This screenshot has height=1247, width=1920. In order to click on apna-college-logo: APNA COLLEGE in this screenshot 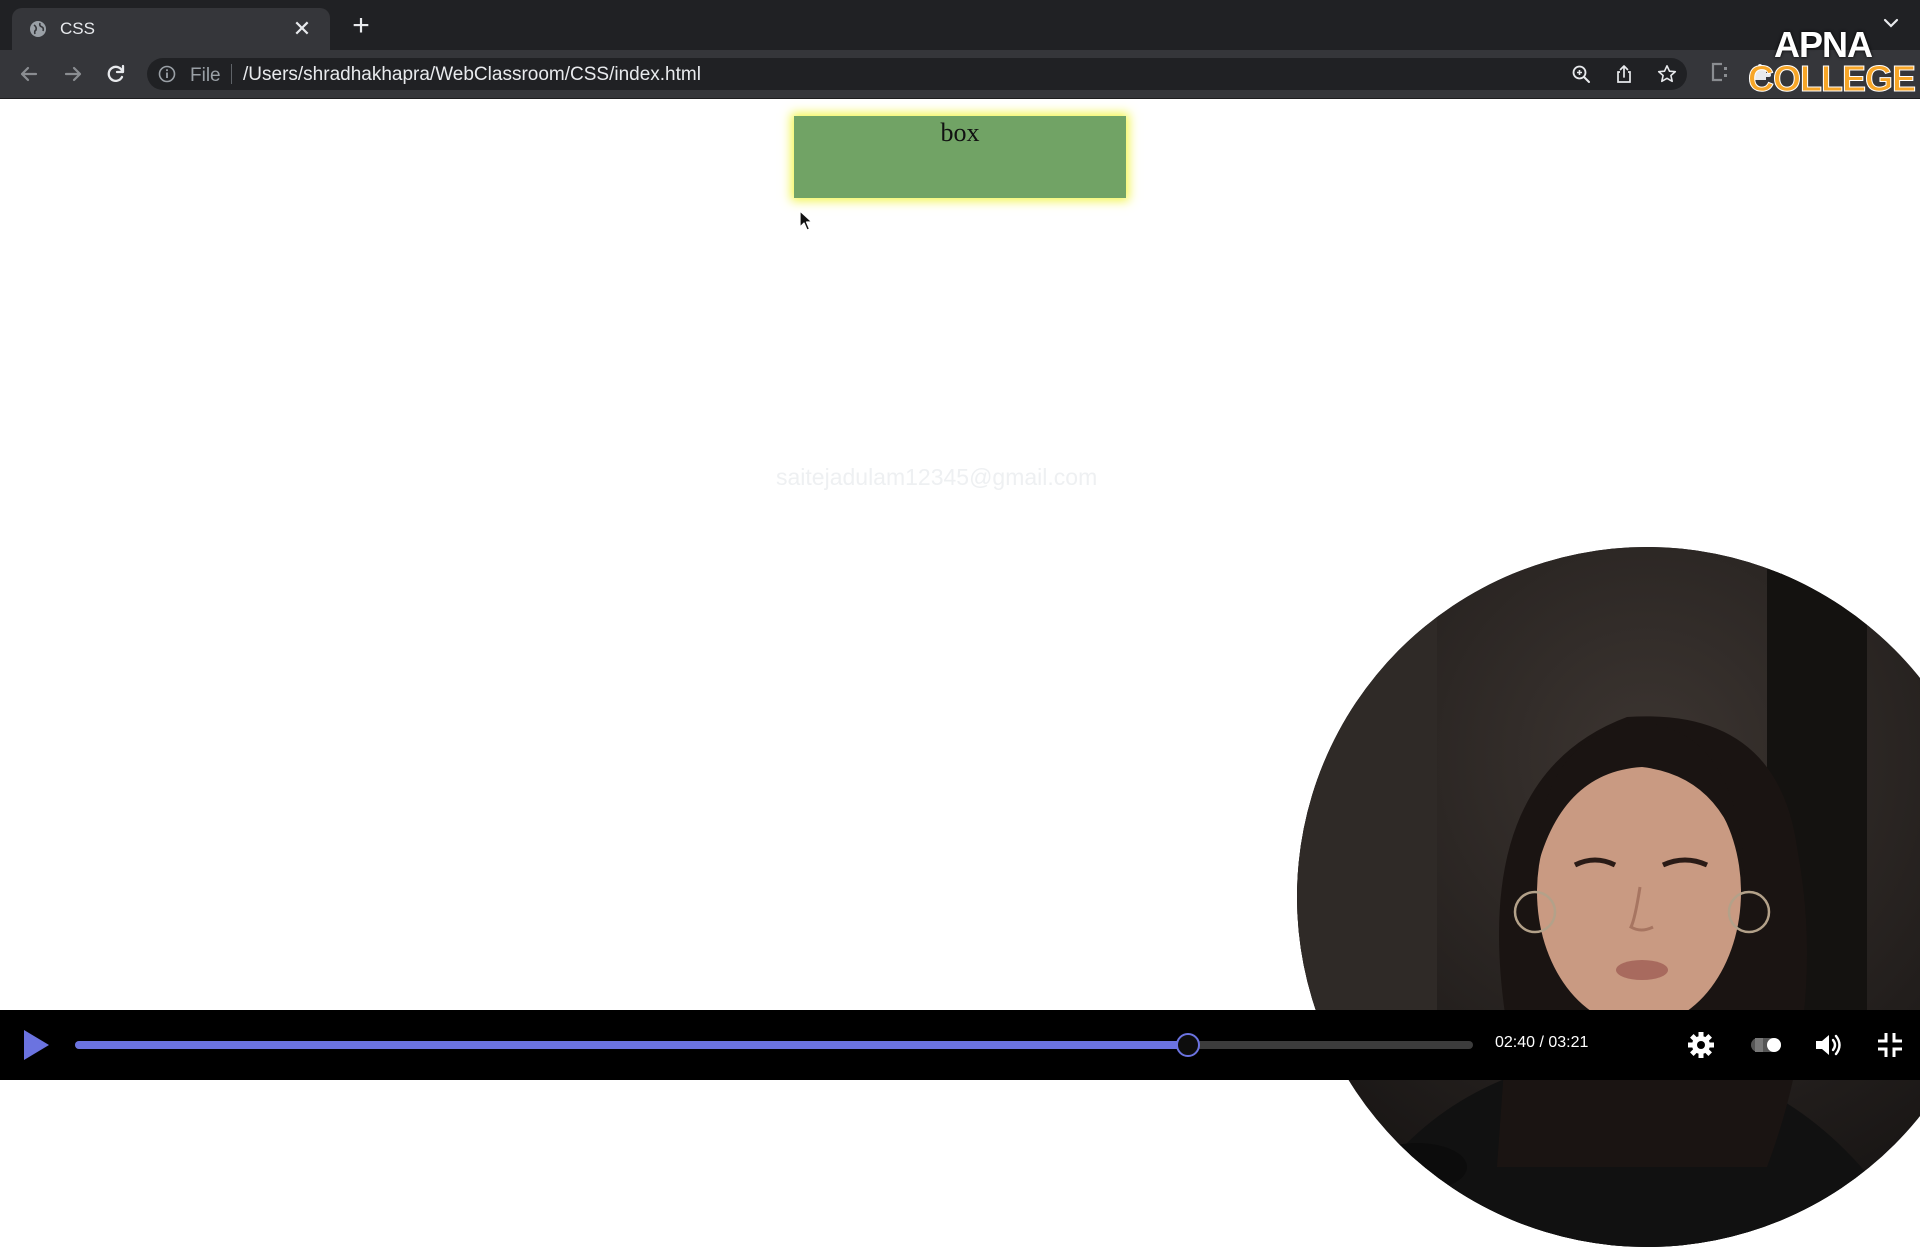, I will do `click(1832, 61)`.